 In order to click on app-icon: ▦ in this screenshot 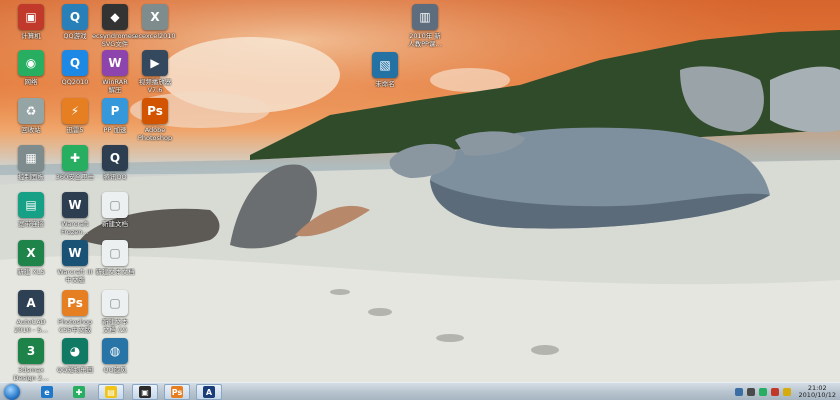, I will do `click(31, 158)`.